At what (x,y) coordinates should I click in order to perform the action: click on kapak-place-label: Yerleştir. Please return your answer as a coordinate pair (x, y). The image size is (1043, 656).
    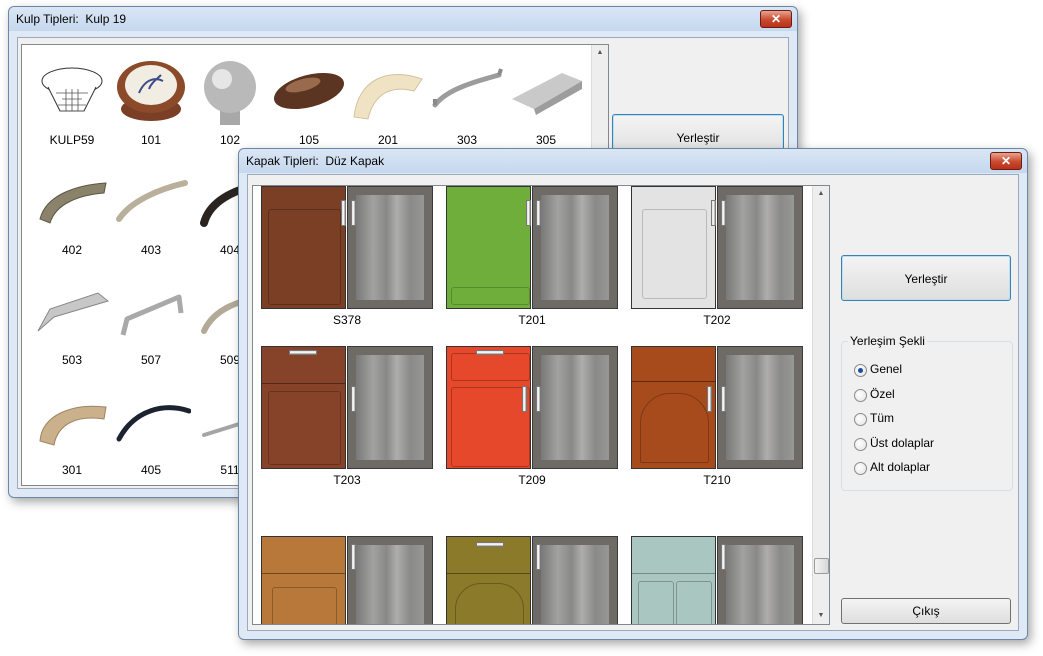
    Looking at the image, I should click on (926, 279).